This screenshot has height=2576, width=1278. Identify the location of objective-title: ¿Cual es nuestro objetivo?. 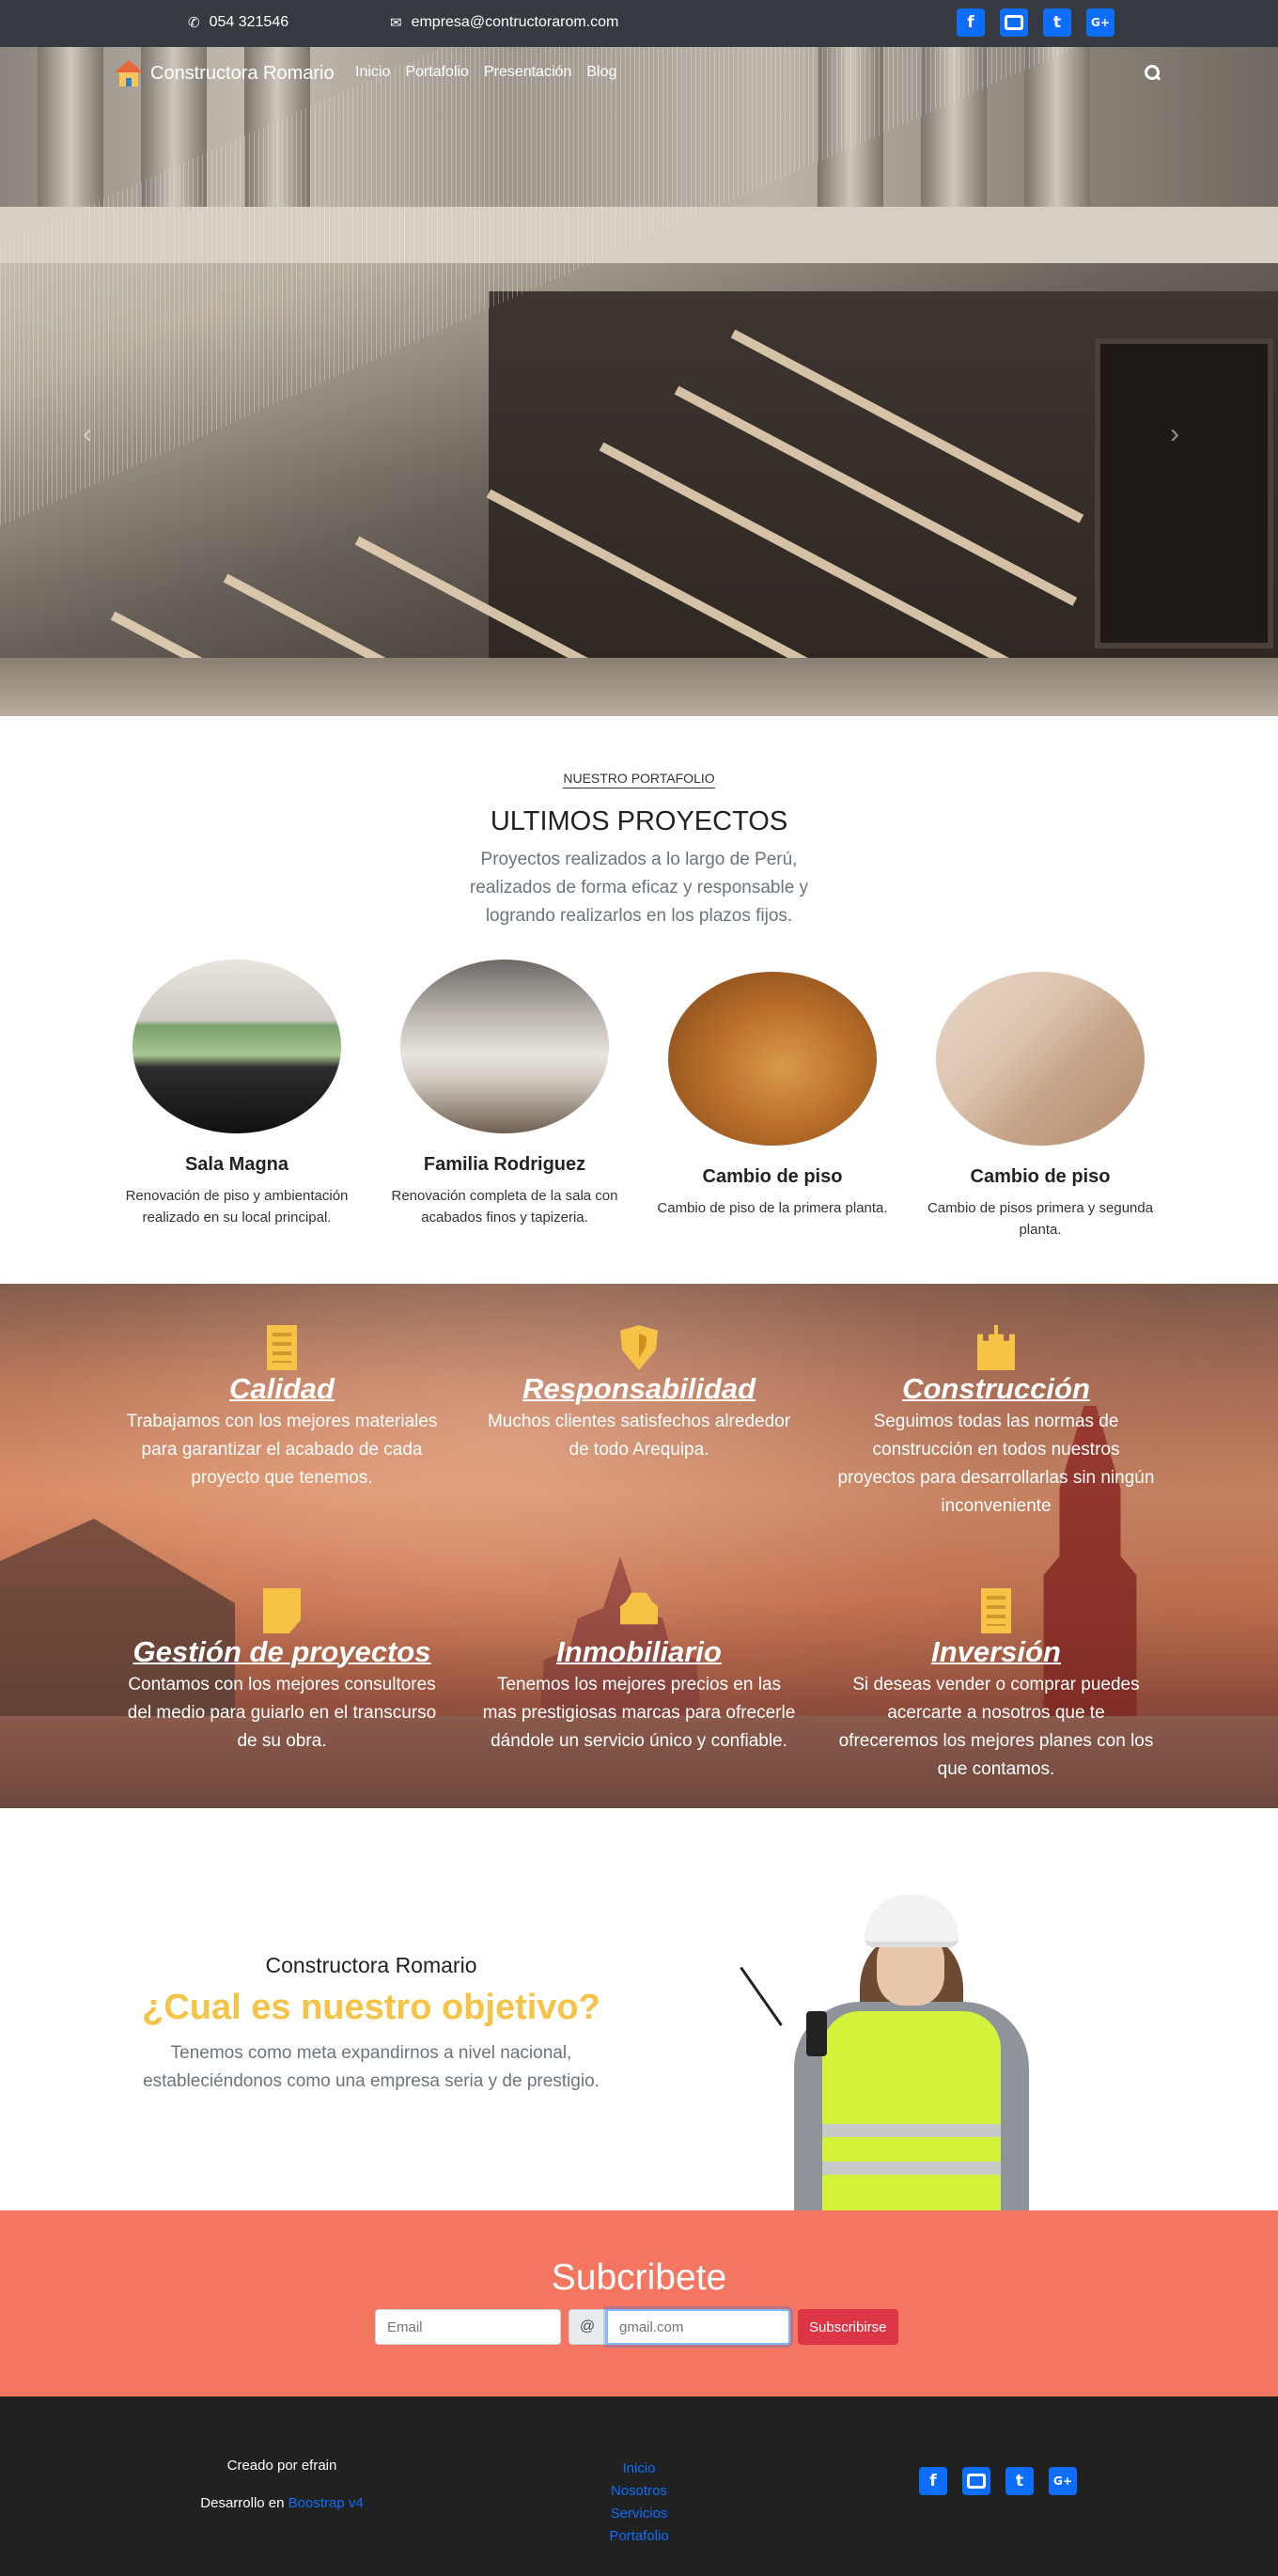
(371, 2007).